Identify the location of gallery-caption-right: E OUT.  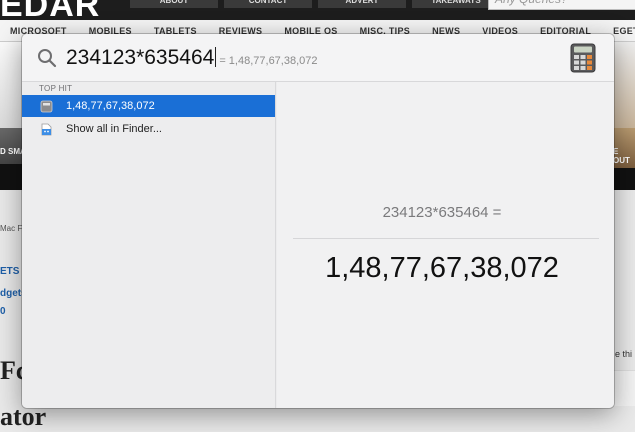
(624, 156).